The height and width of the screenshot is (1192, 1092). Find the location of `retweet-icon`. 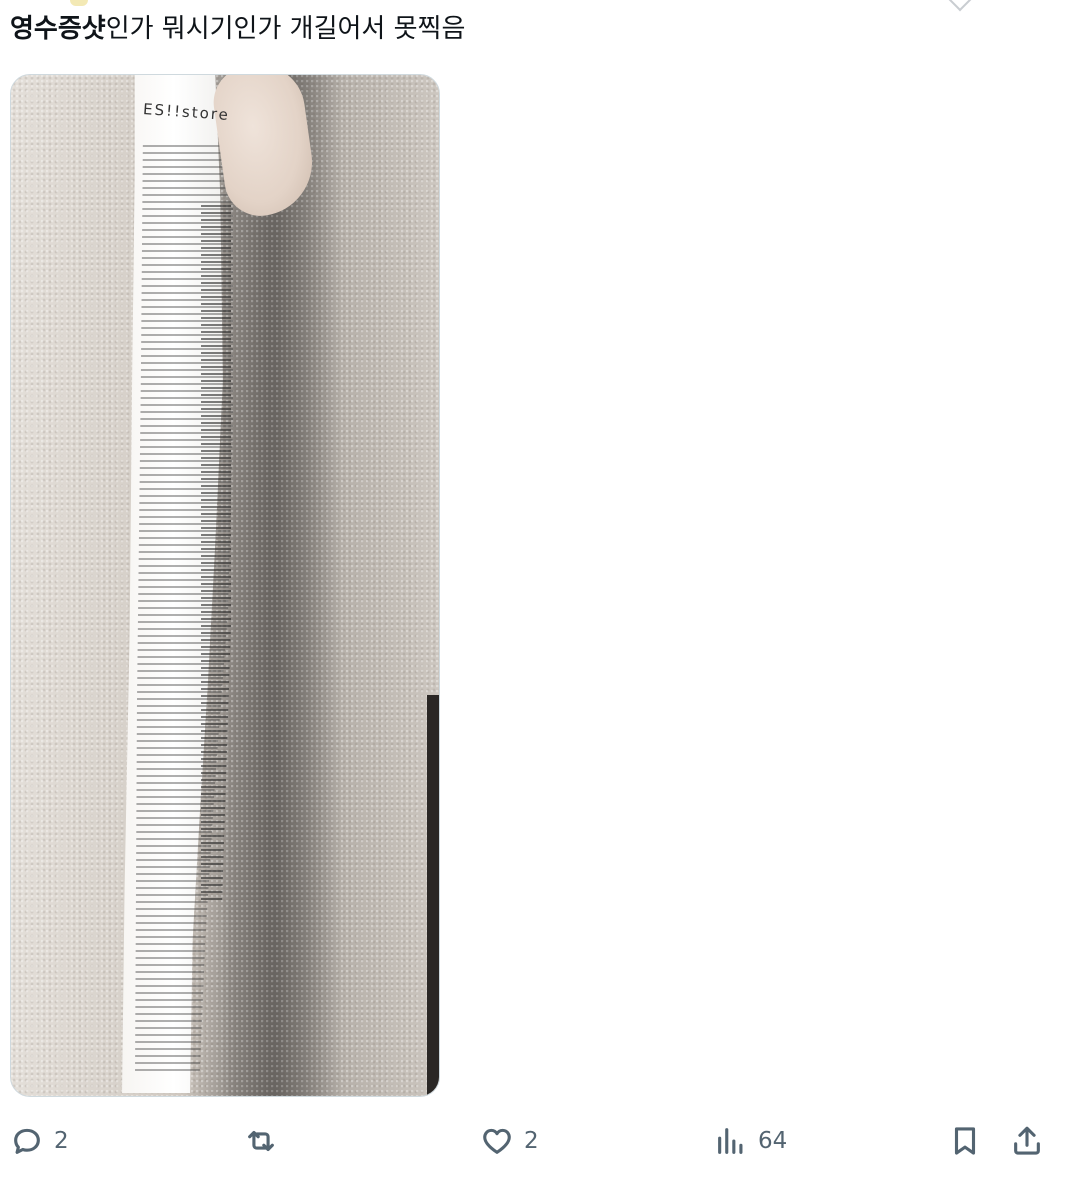

retweet-icon is located at coordinates (261, 1141).